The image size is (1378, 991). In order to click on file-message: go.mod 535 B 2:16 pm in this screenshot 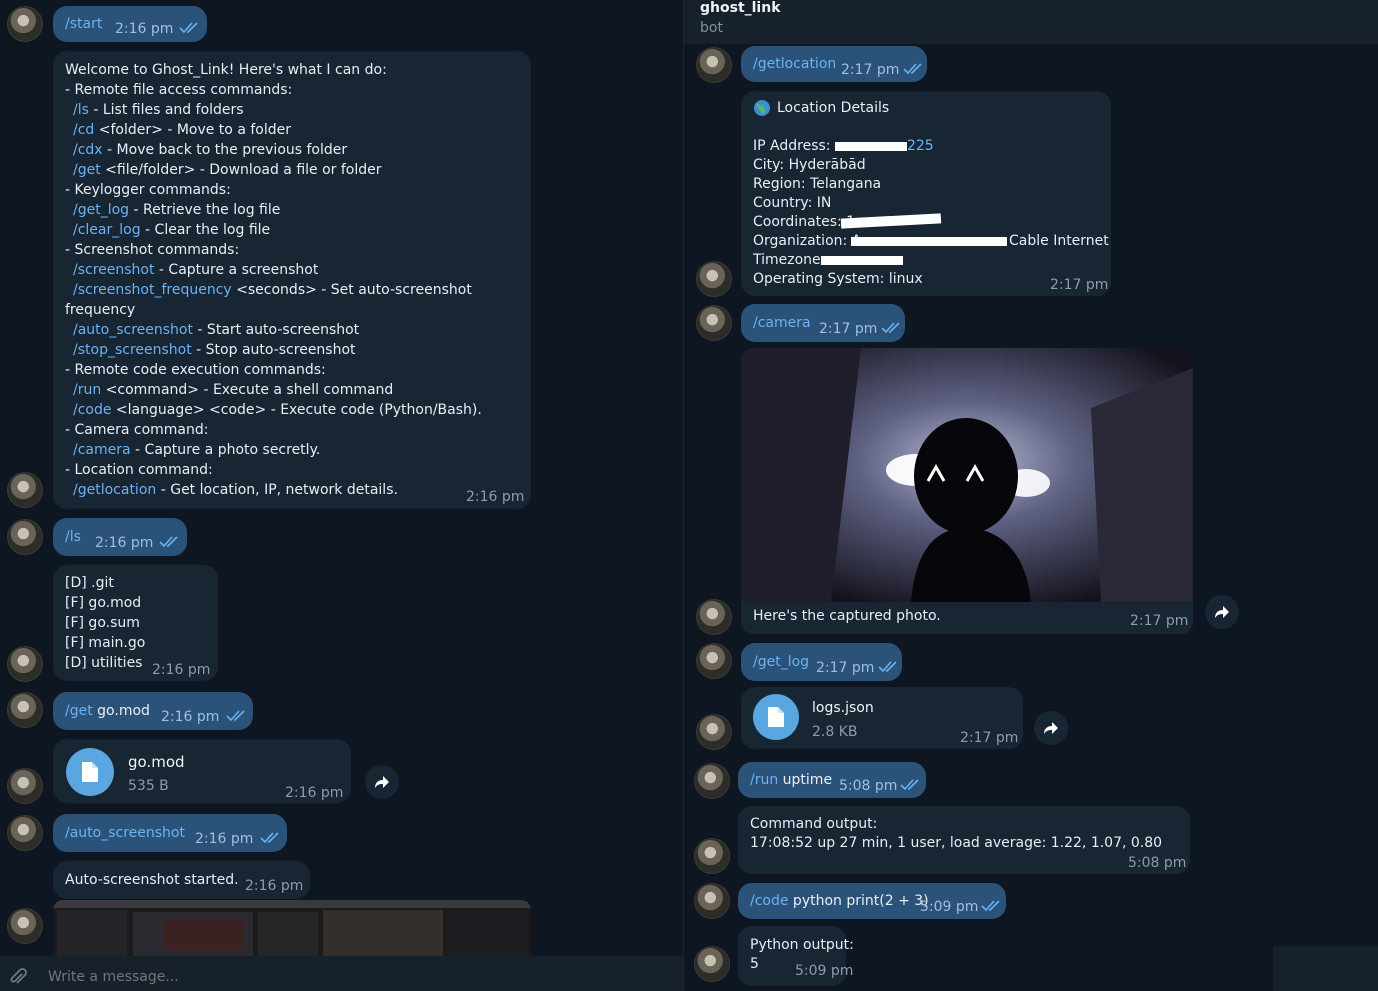, I will do `click(202, 771)`.